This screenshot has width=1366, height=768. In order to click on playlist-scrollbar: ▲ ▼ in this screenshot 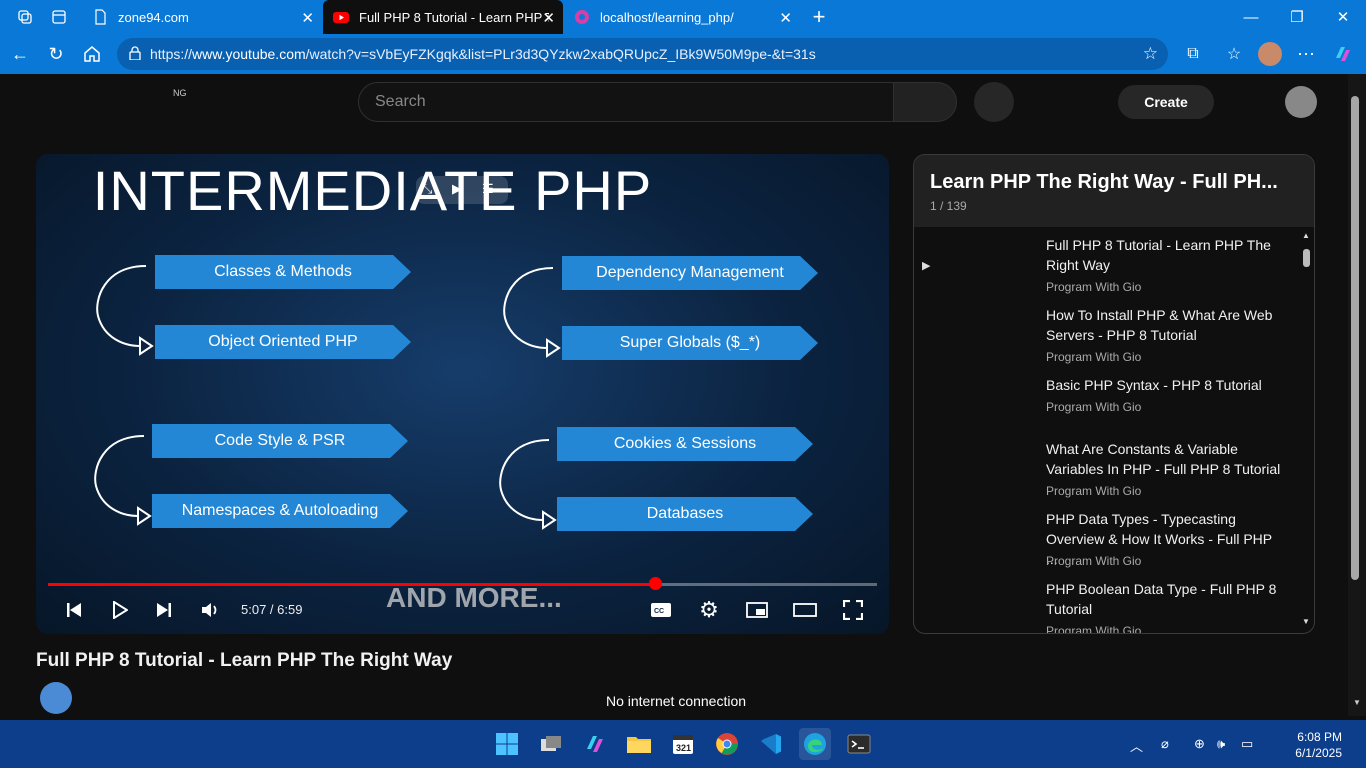, I will do `click(1307, 431)`.